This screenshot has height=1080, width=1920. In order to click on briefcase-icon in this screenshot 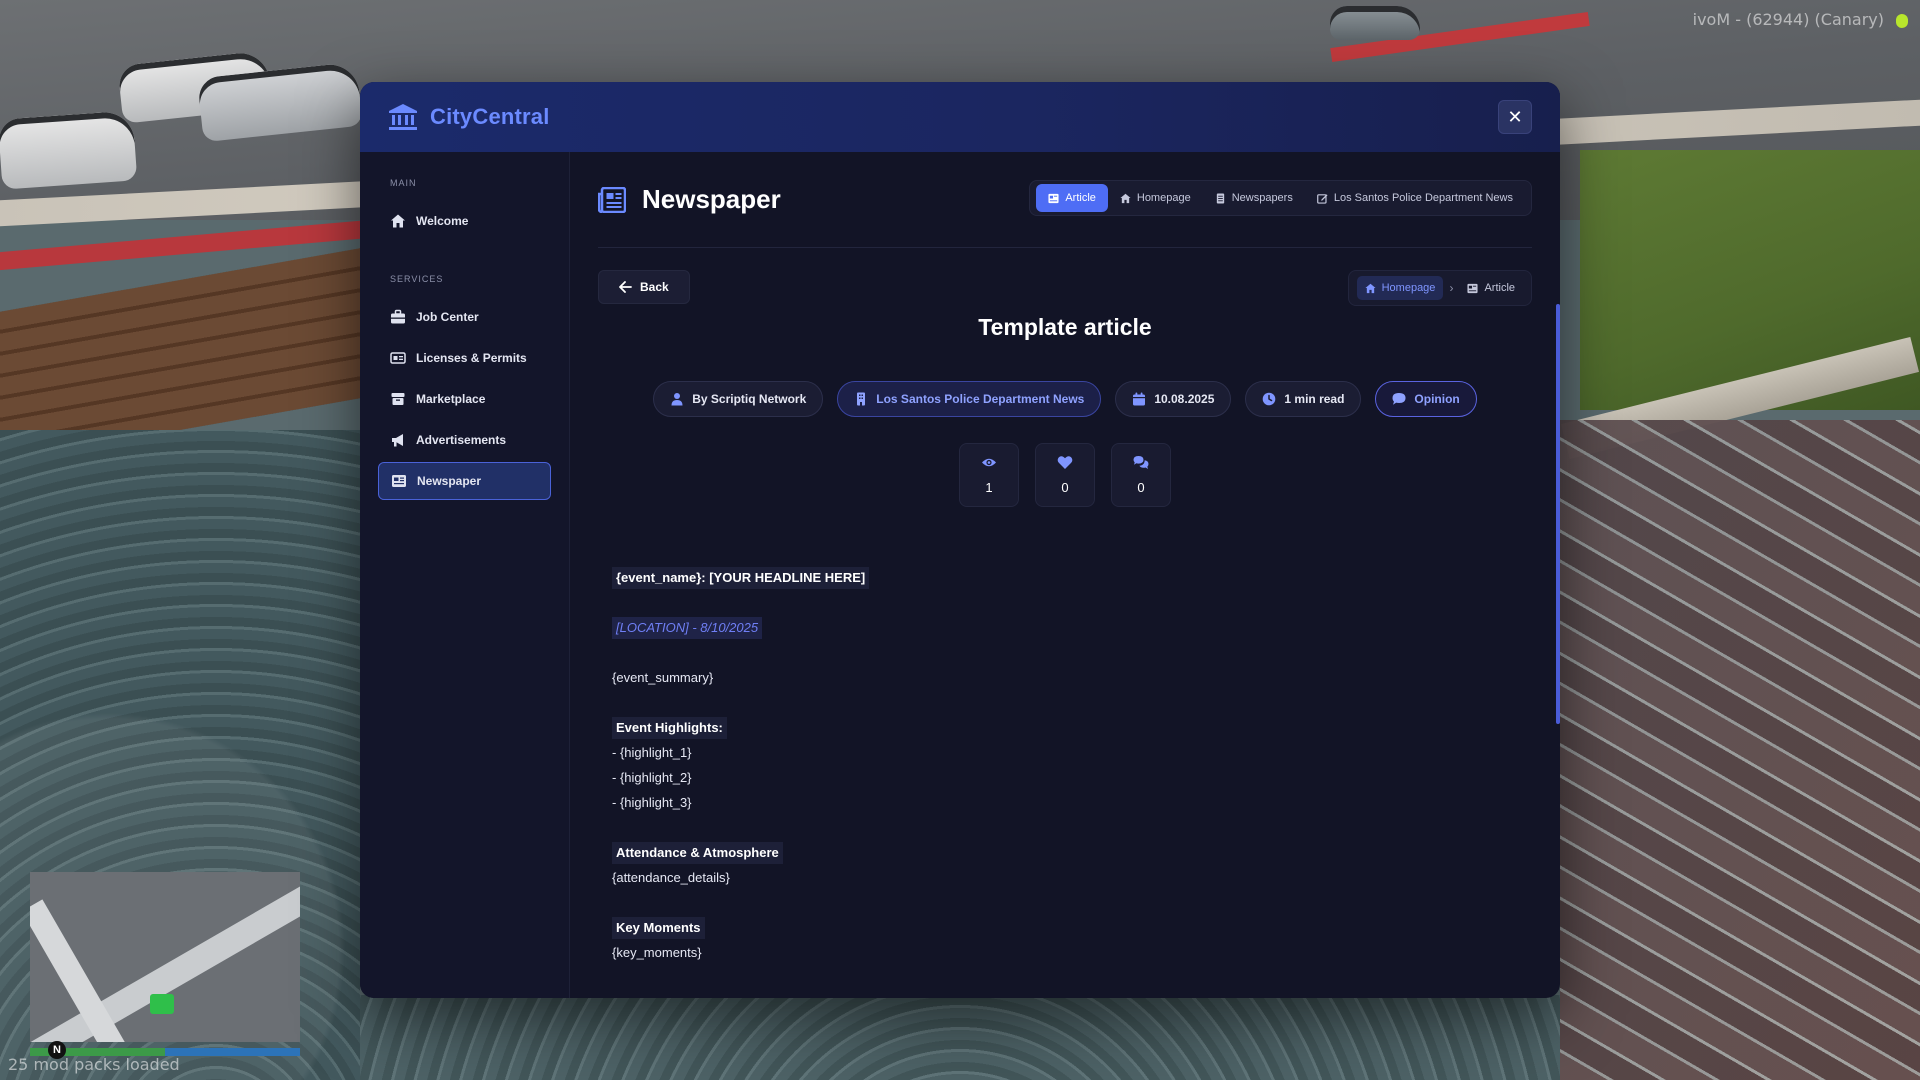, I will do `click(398, 316)`.